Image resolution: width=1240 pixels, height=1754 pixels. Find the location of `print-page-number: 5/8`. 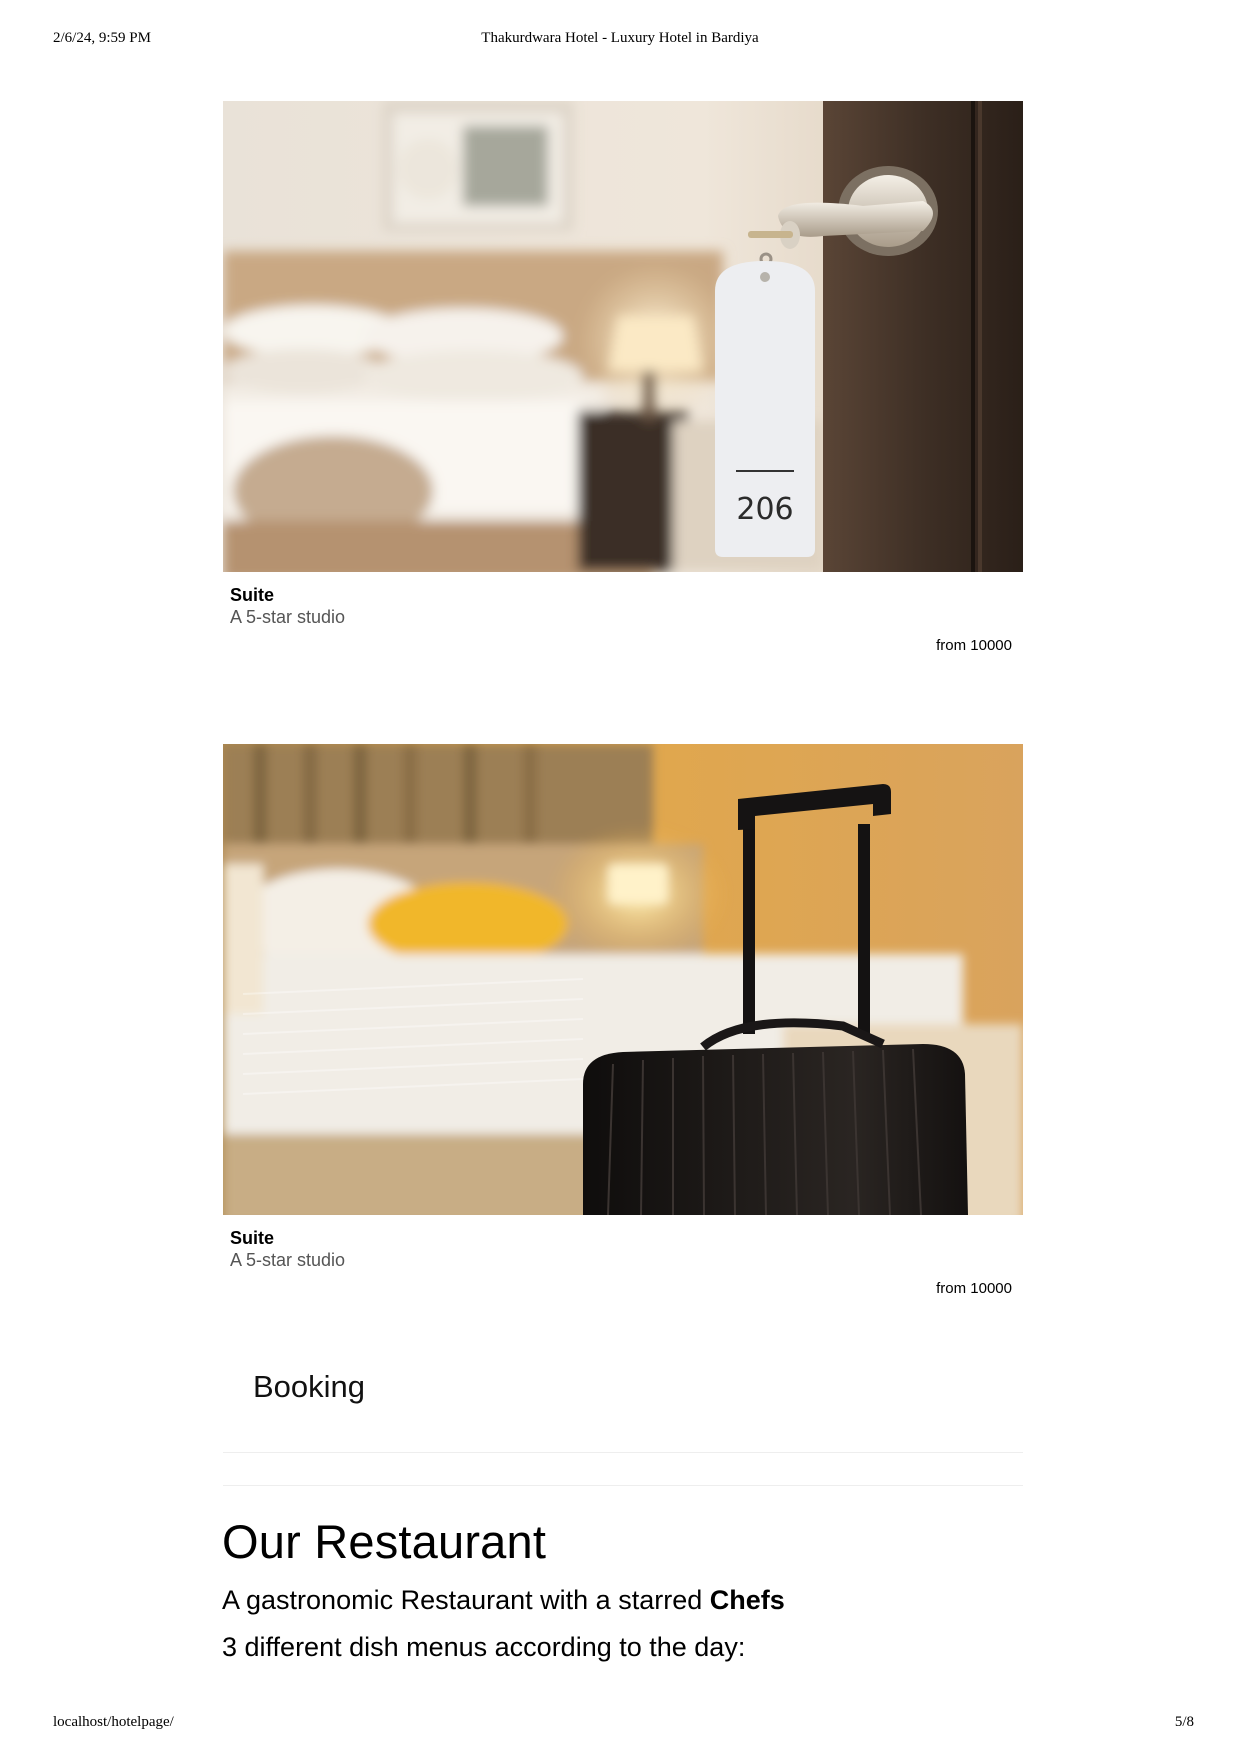

print-page-number: 5/8 is located at coordinates (1184, 1722).